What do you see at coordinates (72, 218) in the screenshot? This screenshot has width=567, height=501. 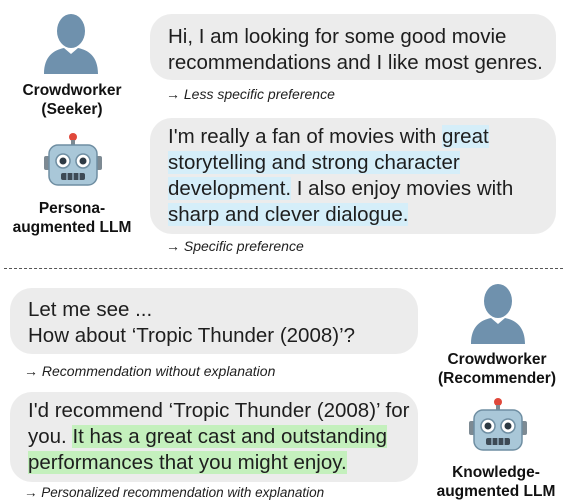 I see `persona-llm-label: Persona- augmented LLM` at bounding box center [72, 218].